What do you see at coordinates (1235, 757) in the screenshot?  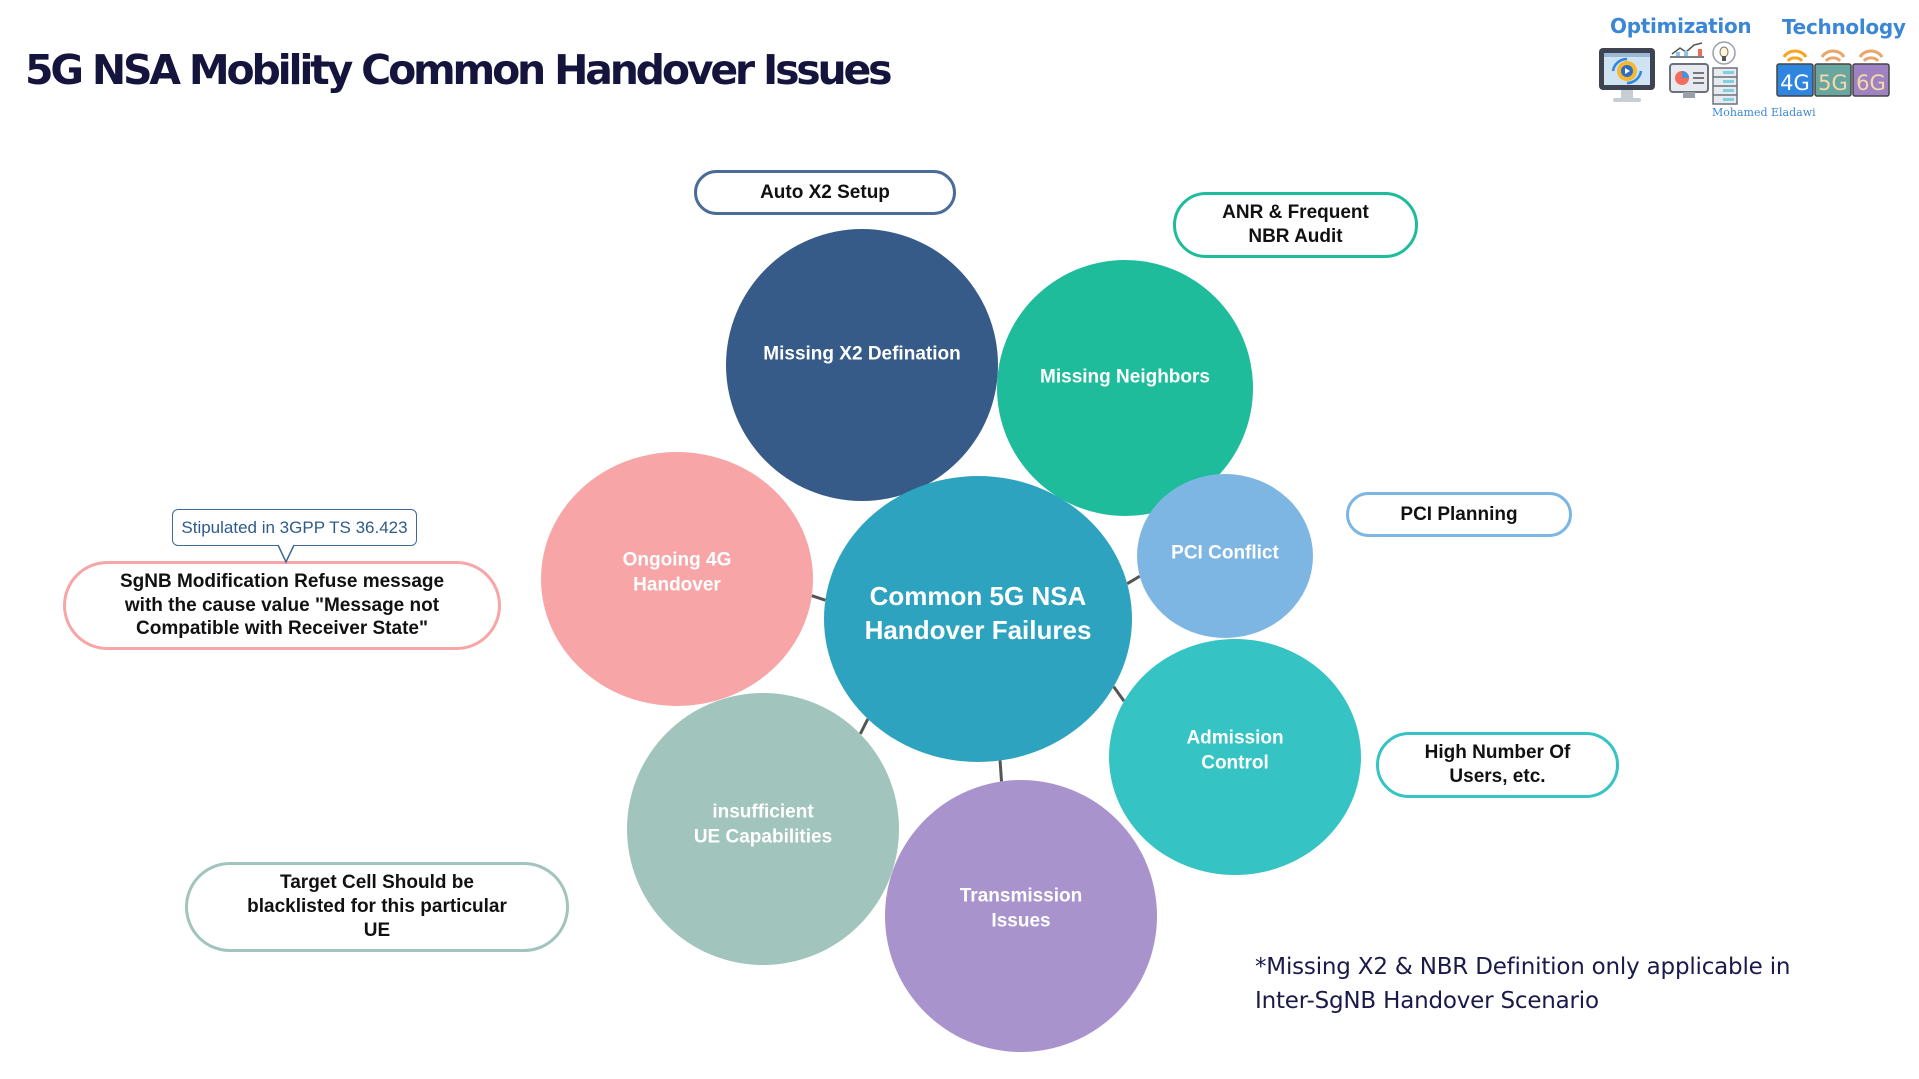 I see `node-admission-control` at bounding box center [1235, 757].